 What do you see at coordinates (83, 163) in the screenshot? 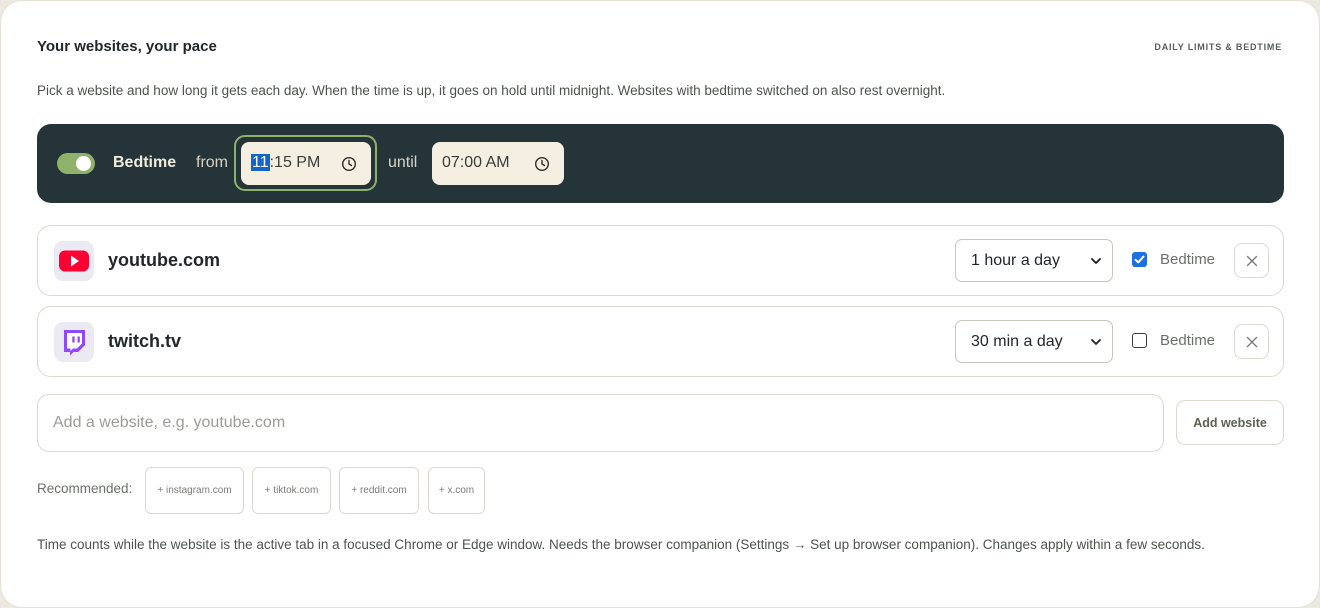
I see `toggle-knob` at bounding box center [83, 163].